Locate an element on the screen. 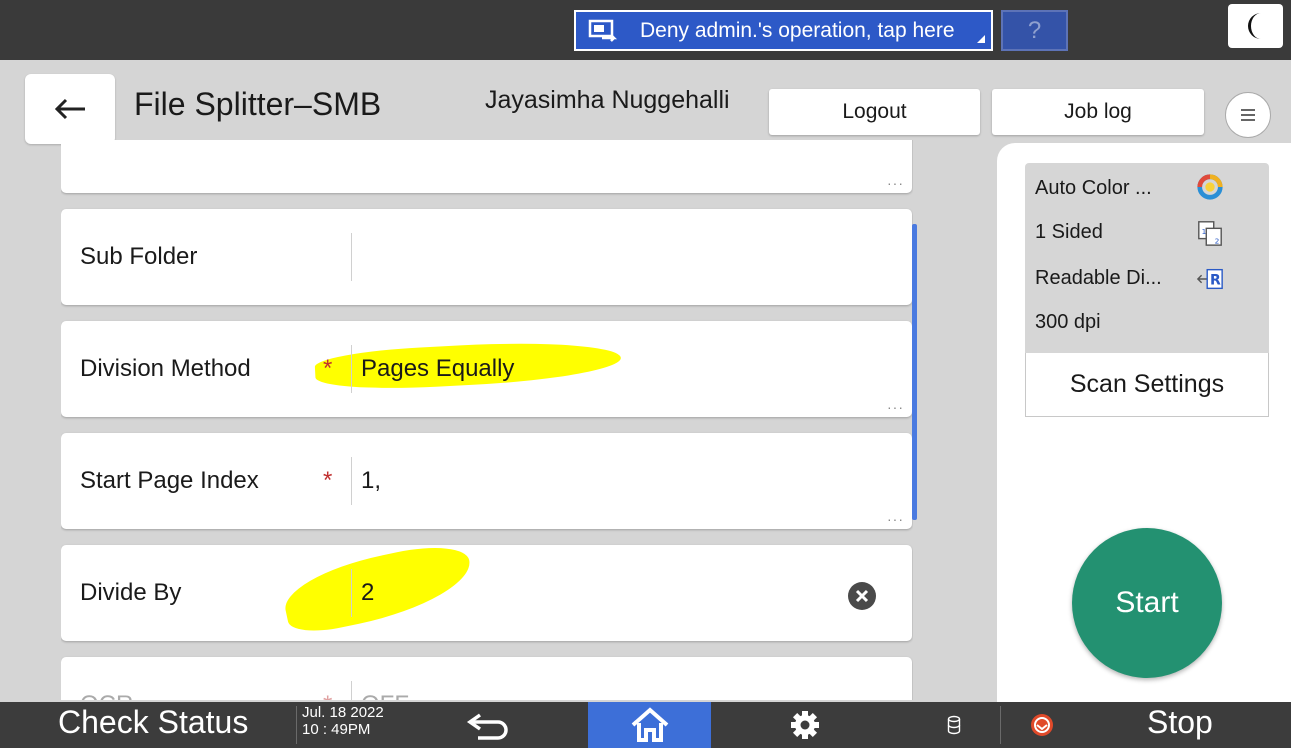  system-bar: Deny admin.'s operation, tap here ? is located at coordinates (645, 30).